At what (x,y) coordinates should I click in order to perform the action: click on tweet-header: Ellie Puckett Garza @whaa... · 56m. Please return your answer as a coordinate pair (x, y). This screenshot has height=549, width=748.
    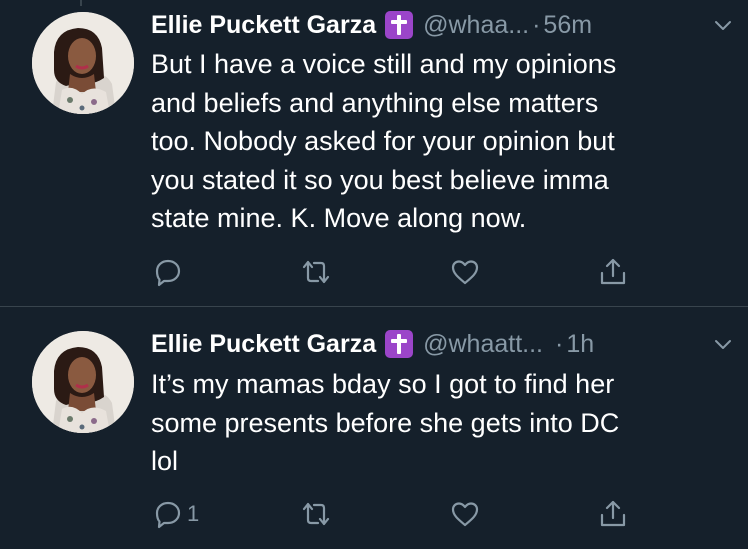
    Looking at the image, I should click on (442, 25).